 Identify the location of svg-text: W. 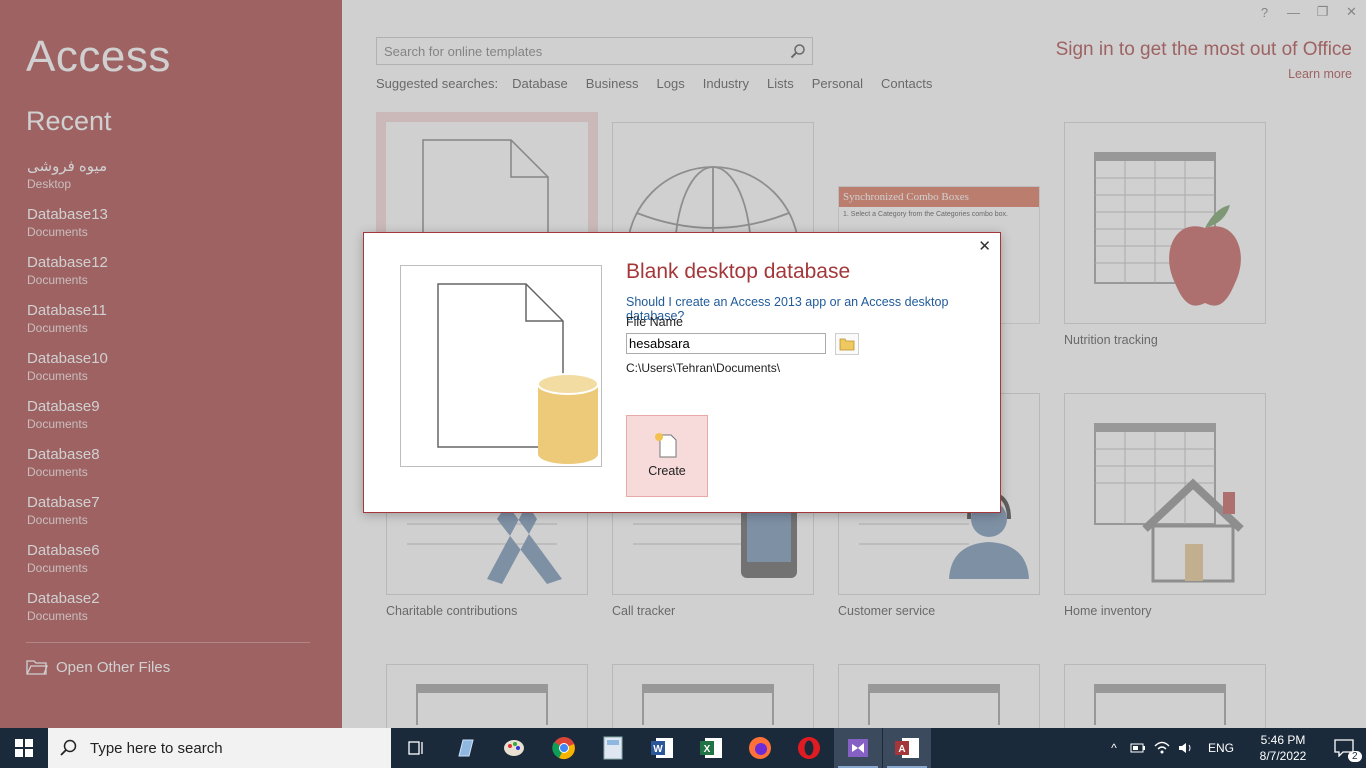
(658, 749).